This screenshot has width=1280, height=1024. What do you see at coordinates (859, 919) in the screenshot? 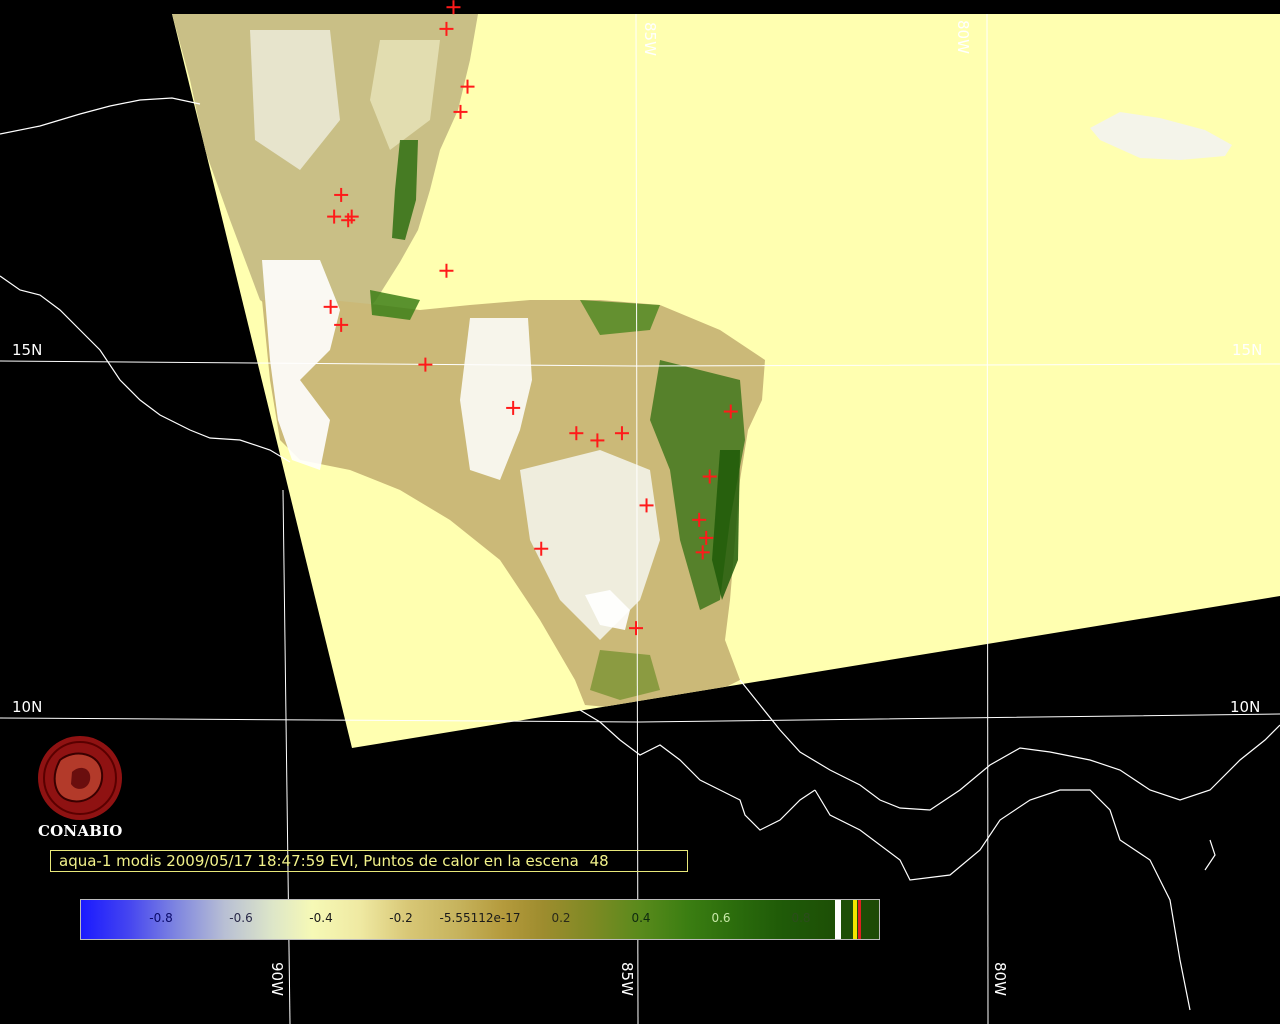
I see `colorbar-red-segment` at bounding box center [859, 919].